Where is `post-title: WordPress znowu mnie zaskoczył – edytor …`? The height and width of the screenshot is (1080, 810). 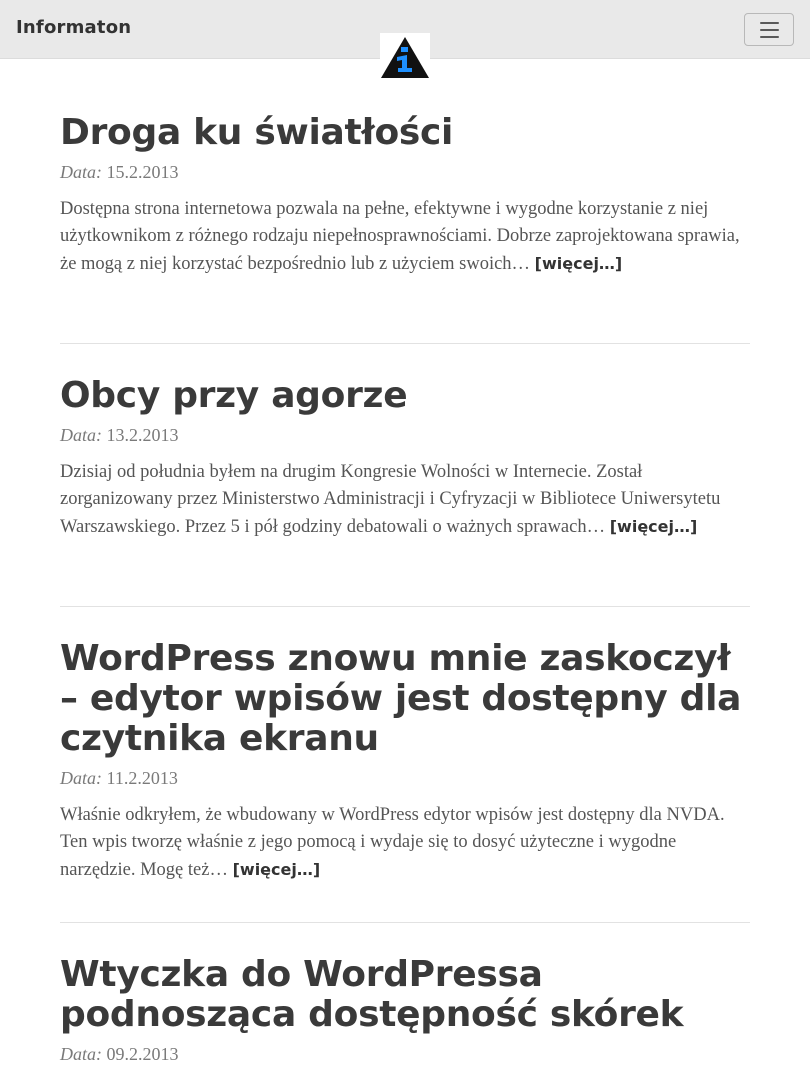 post-title: WordPress znowu mnie zaskoczył – edytor … is located at coordinates (405, 699).